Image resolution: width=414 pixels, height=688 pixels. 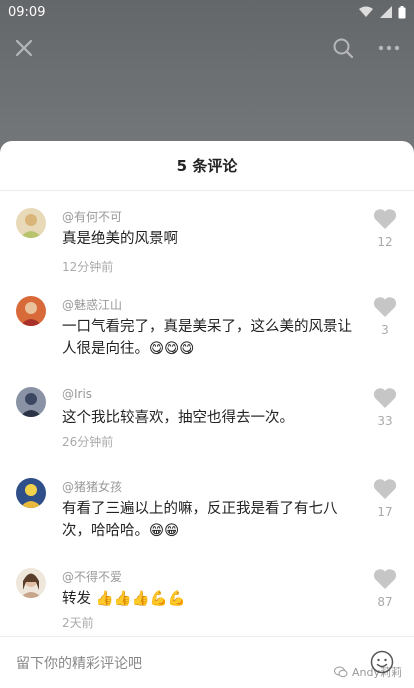 I want to click on like-button: 3, so click(x=385, y=316).